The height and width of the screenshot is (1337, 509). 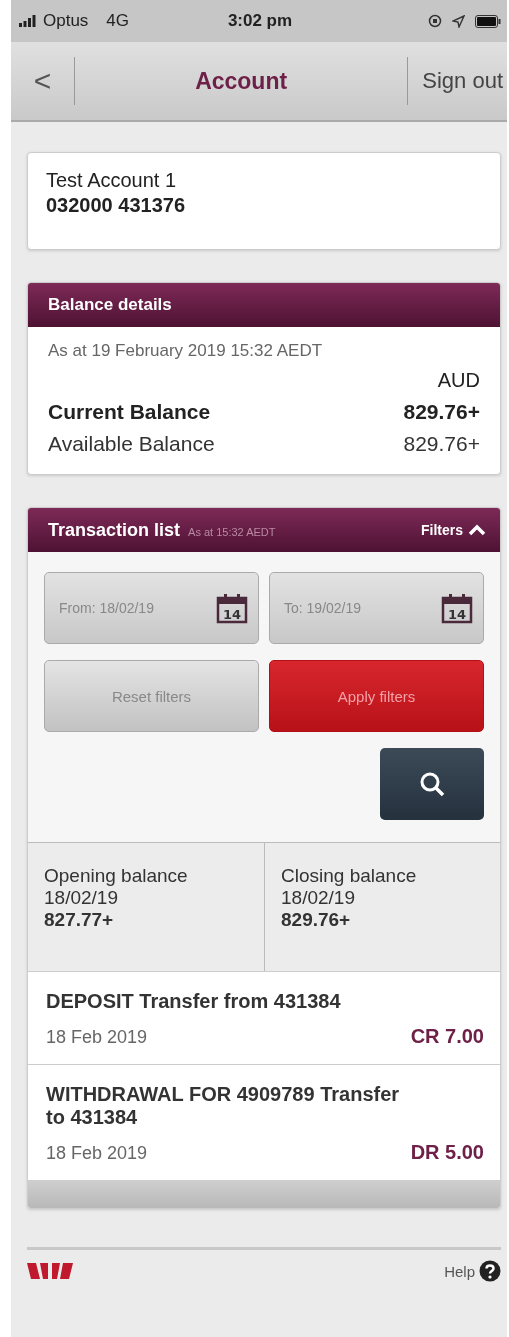 What do you see at coordinates (488, 21) in the screenshot?
I see `battery-icon` at bounding box center [488, 21].